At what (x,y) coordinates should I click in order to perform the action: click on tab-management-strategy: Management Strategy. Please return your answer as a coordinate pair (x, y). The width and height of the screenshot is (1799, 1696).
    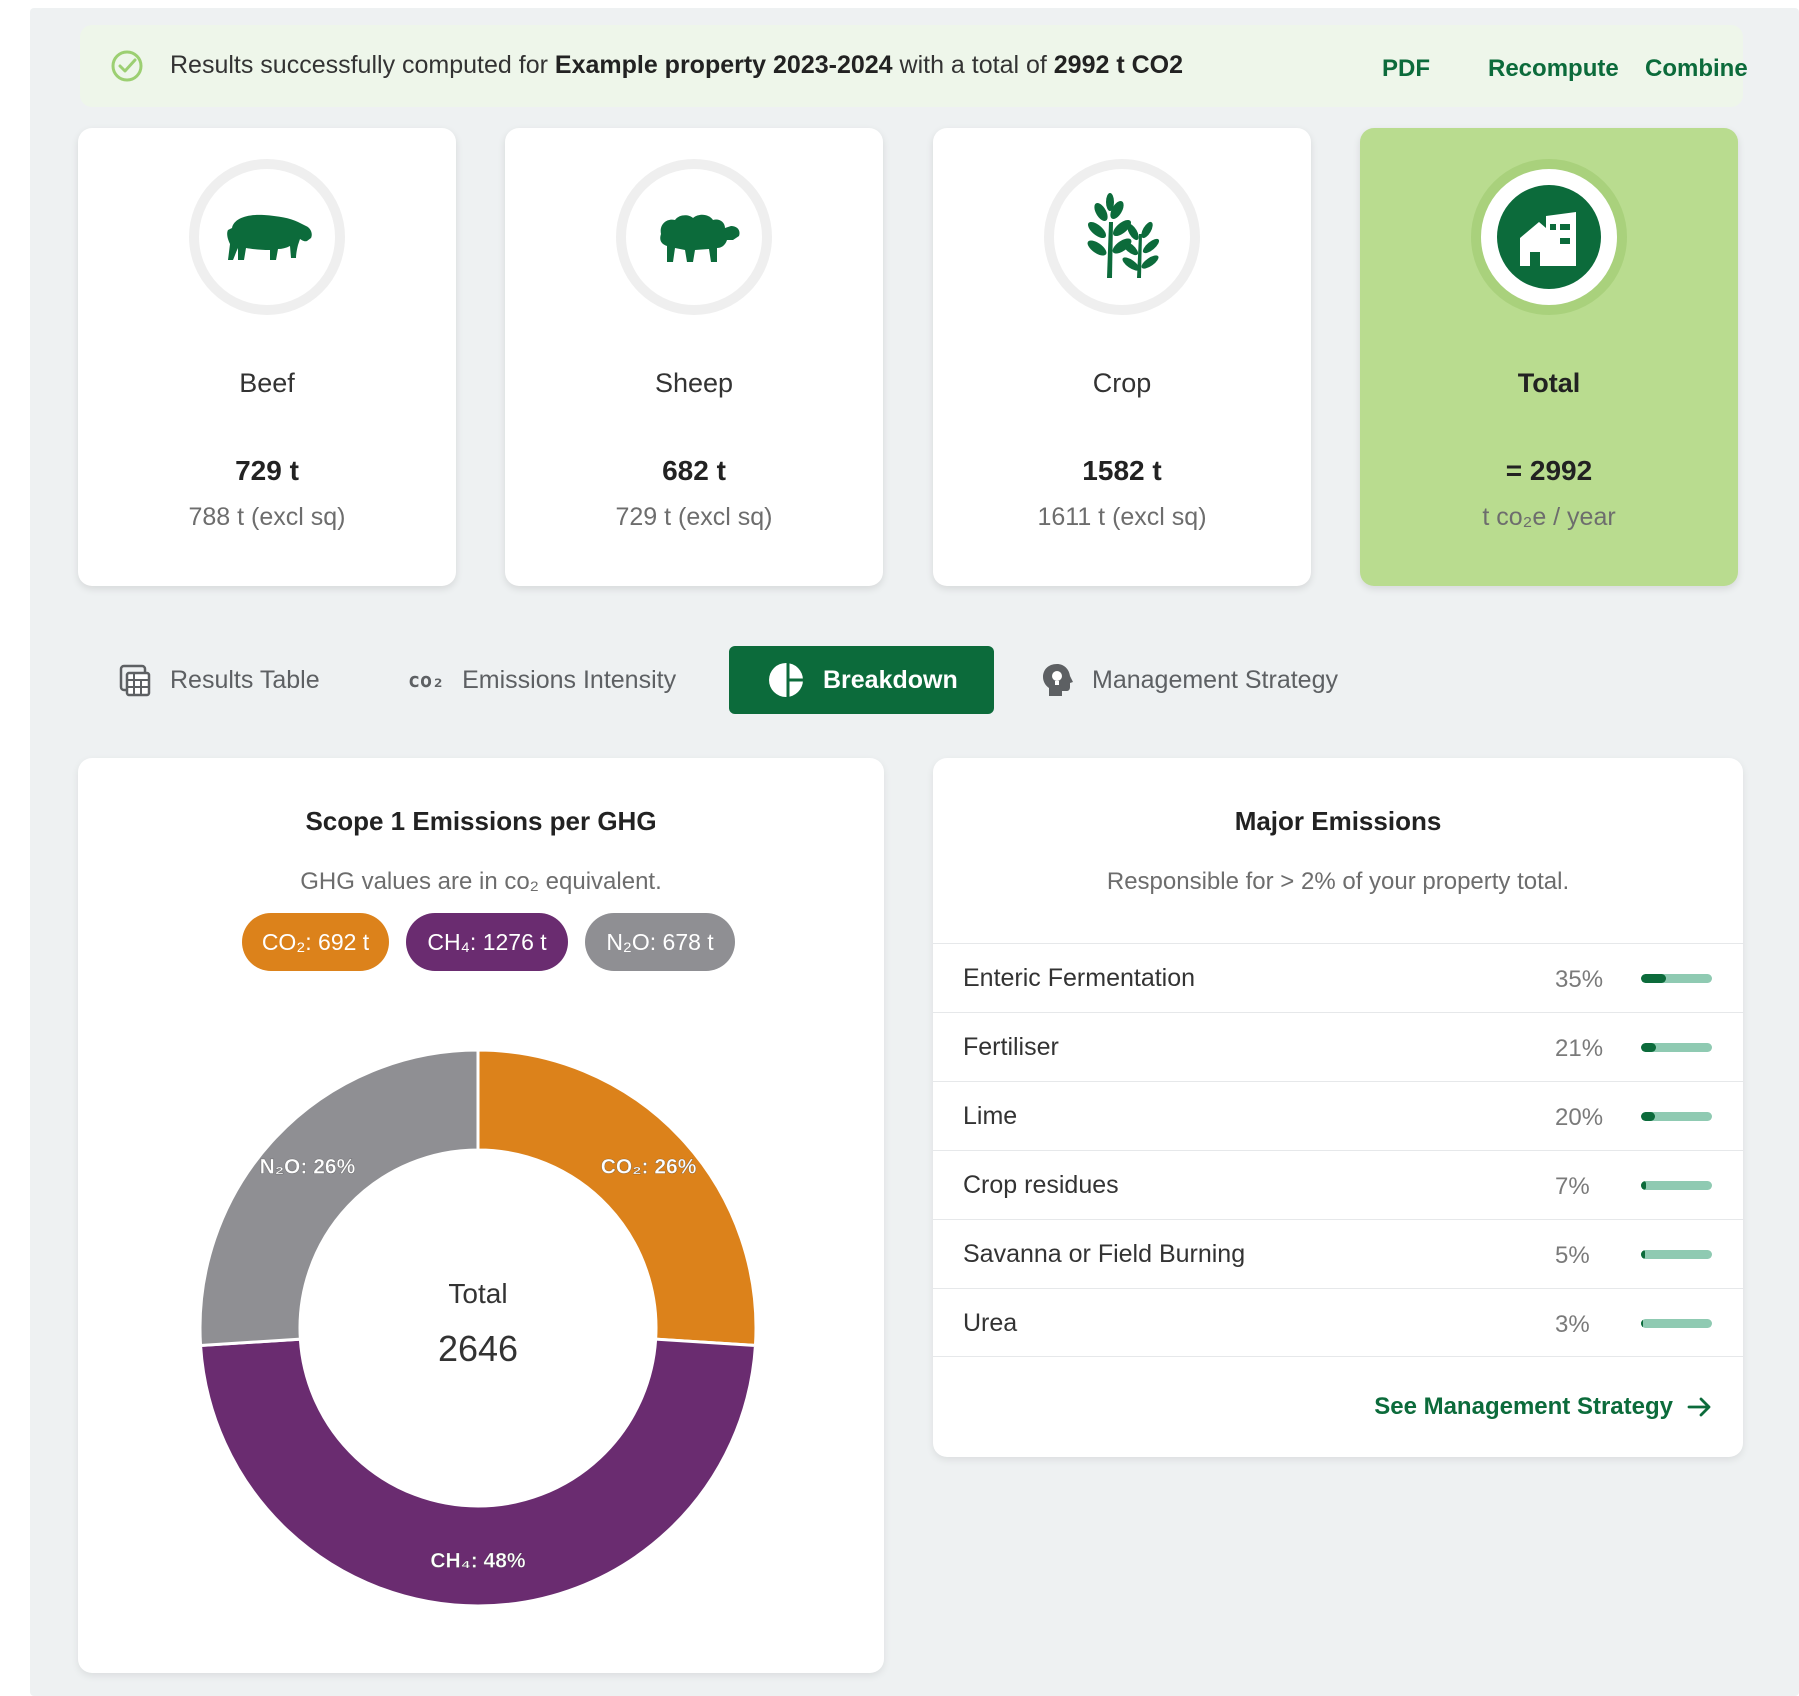
    Looking at the image, I should click on (1189, 680).